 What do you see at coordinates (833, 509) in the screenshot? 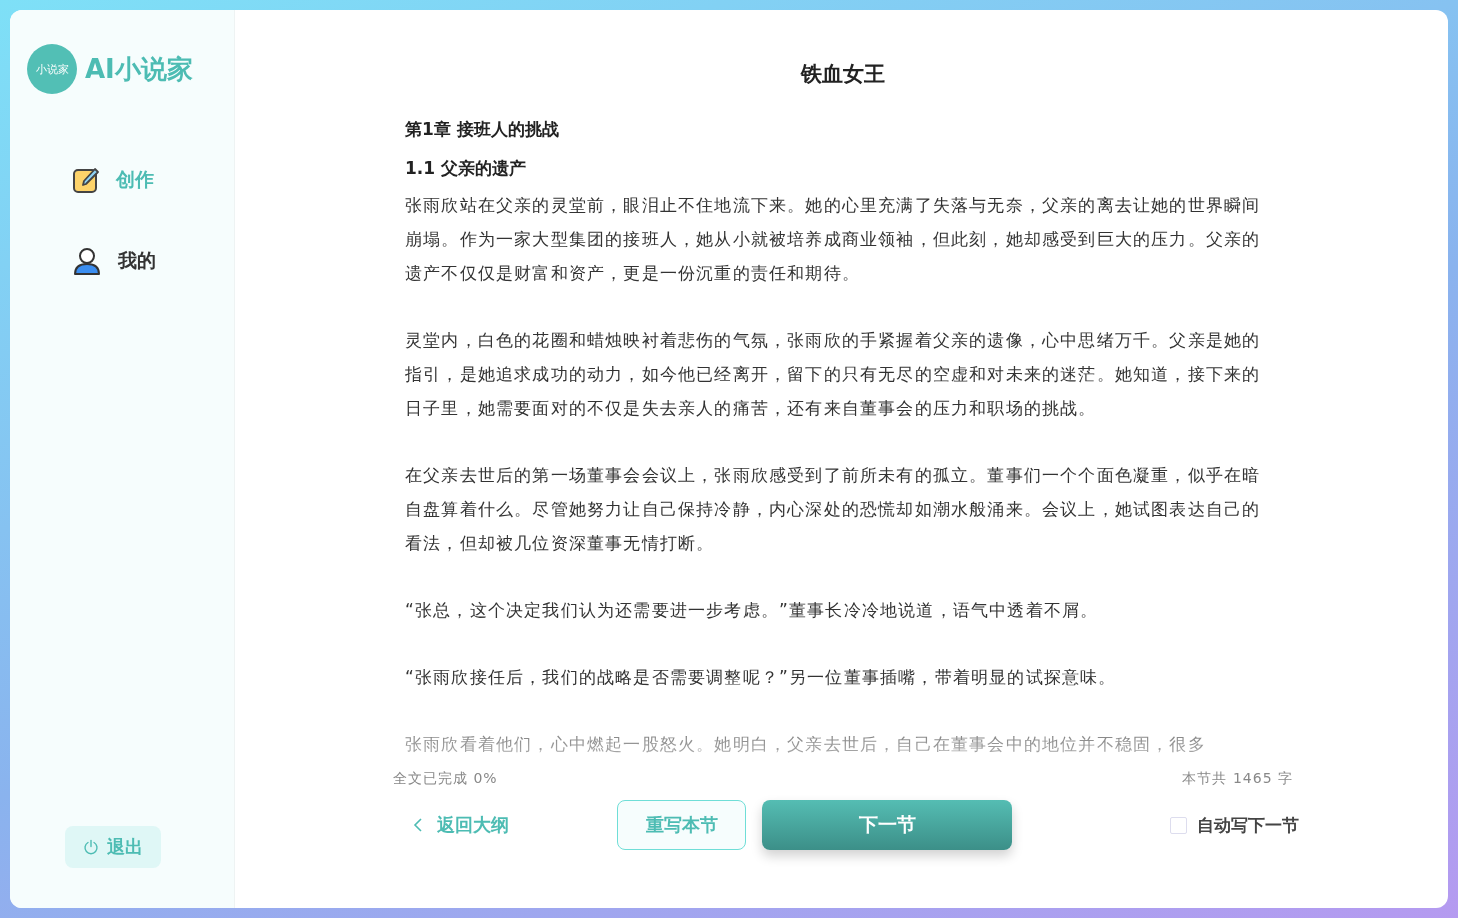
I see `story-paragraph: 在父亲去世后的第一场董事会会议上，张雨欣感受到了前所未有的孤立。董事们一个个面色凝重，似乎在暗自盘算着什么。尽管她努力让自己保持冷静，内心深处的恐慌却如潮水般涌来。会议上，她试图表达自己的看法，但却被几位资深董事无情打断。` at bounding box center [833, 509].